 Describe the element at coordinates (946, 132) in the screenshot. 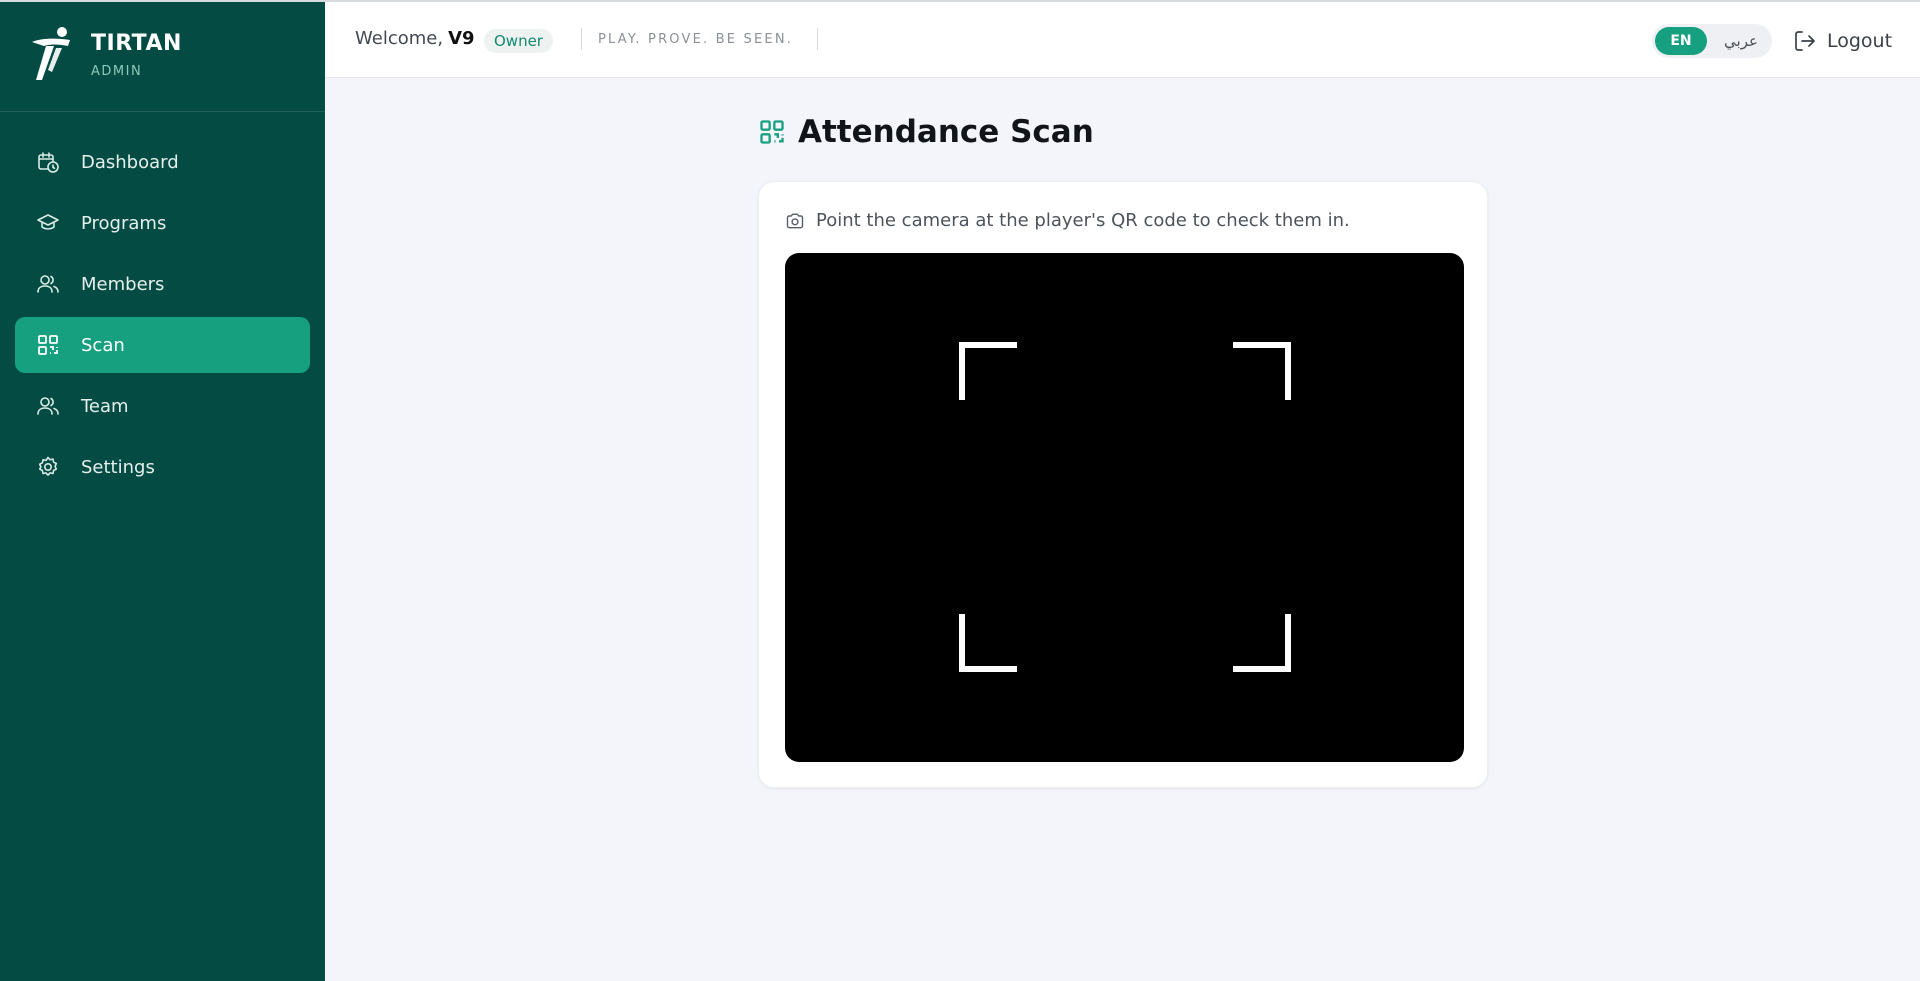

I see `page-title: Attendance Scan` at that location.